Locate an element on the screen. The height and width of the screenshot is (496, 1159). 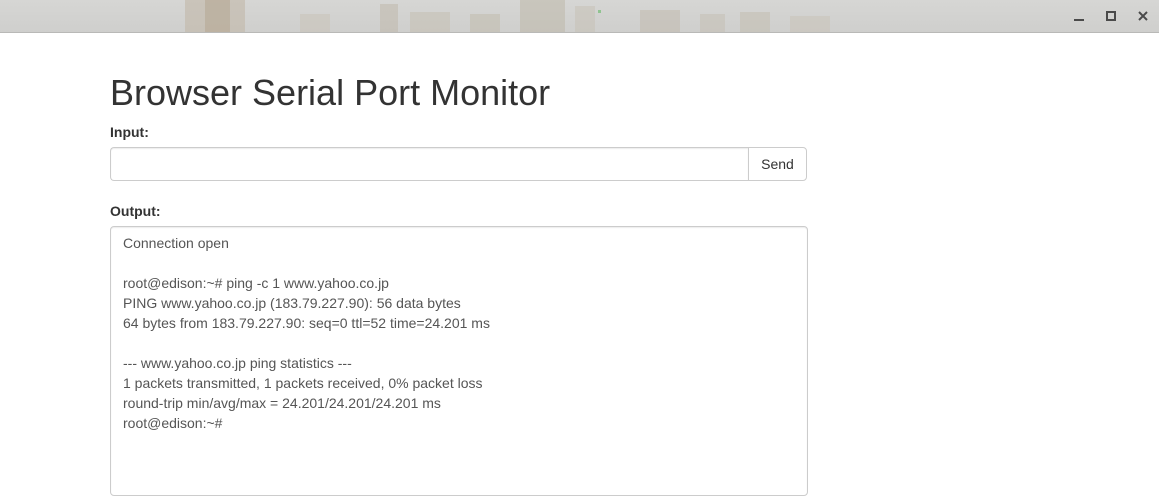
minimize-icon is located at coordinates (1079, 20).